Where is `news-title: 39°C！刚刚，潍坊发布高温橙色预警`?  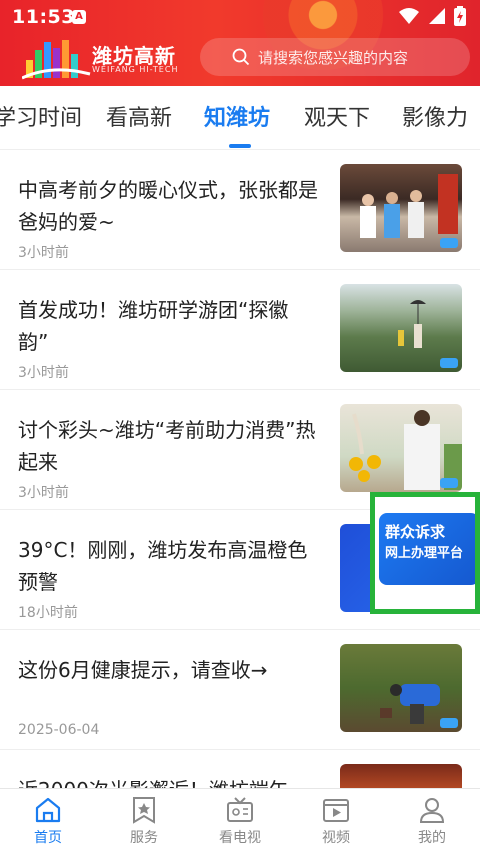 news-title: 39°C！刚刚，潍坊发布高温橙色预警 is located at coordinates (163, 566).